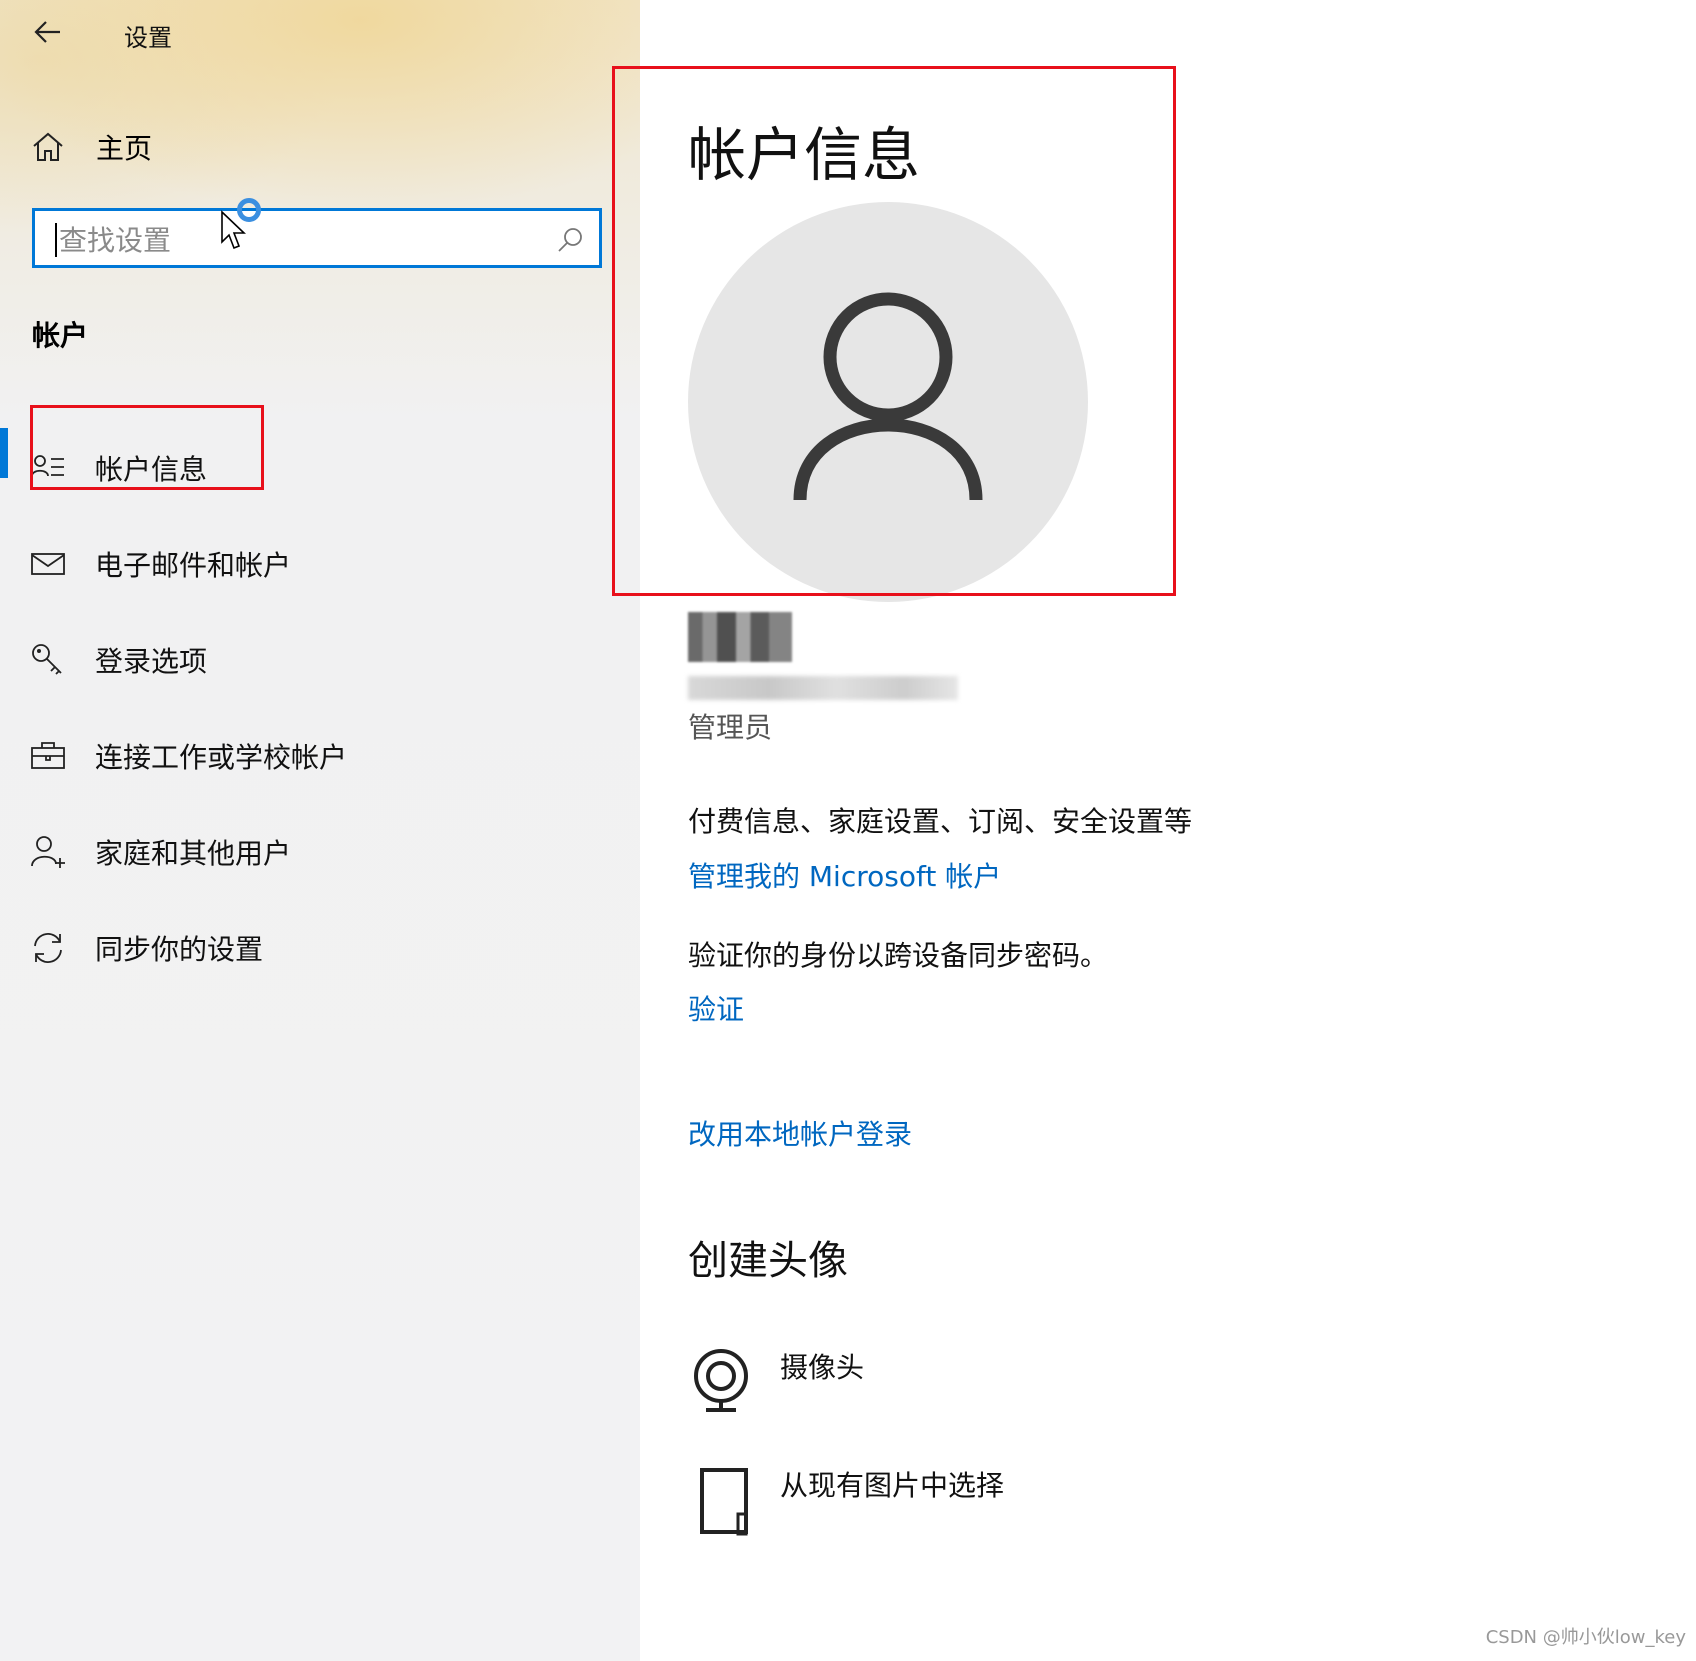 This screenshot has width=1696, height=1661. What do you see at coordinates (320, 564) in the screenshot?
I see `nav-item-email-accounts: 电子邮件和帐户` at bounding box center [320, 564].